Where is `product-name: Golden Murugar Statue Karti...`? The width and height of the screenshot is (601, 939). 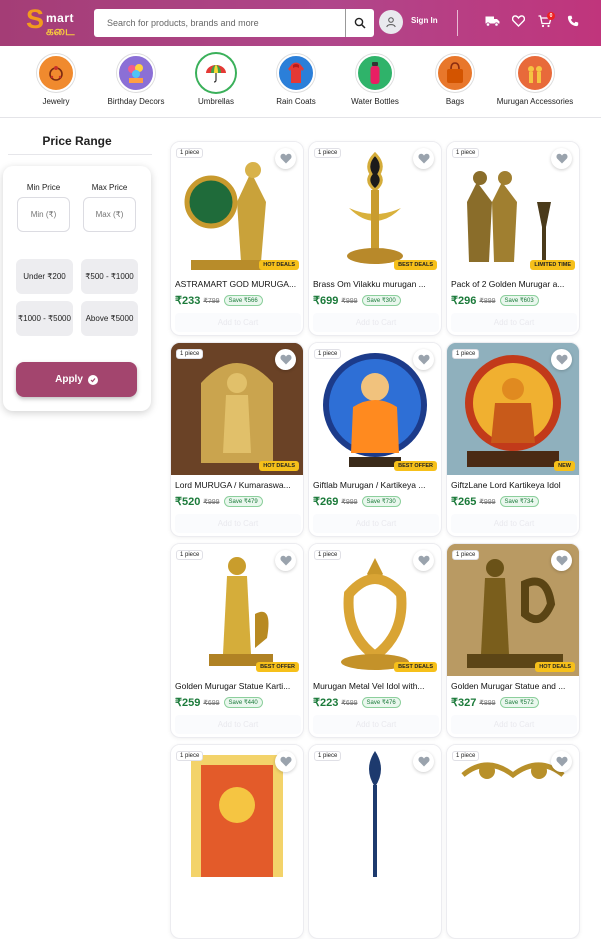 product-name: Golden Murugar Statue Karti... is located at coordinates (238, 686).